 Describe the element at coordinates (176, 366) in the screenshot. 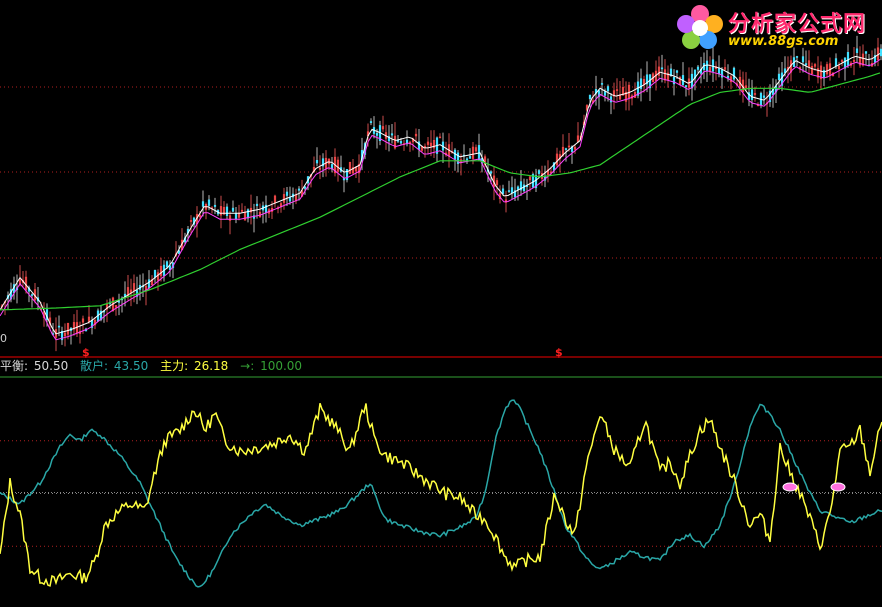

I see `legend-main-label: 主力:` at that location.